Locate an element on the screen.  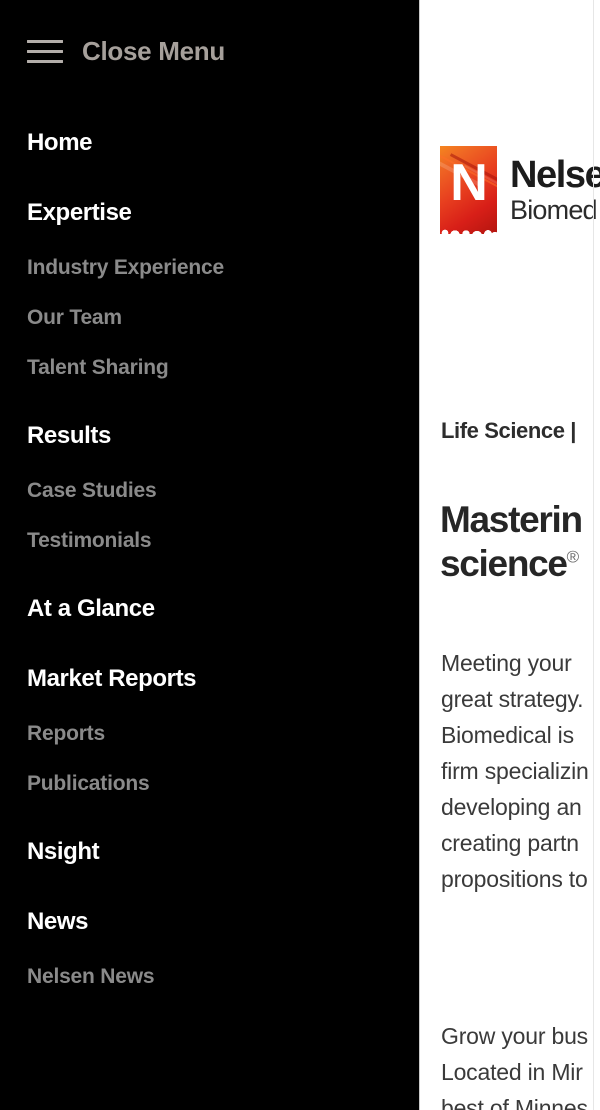
sidebar-item-home: Home is located at coordinates (209, 143).